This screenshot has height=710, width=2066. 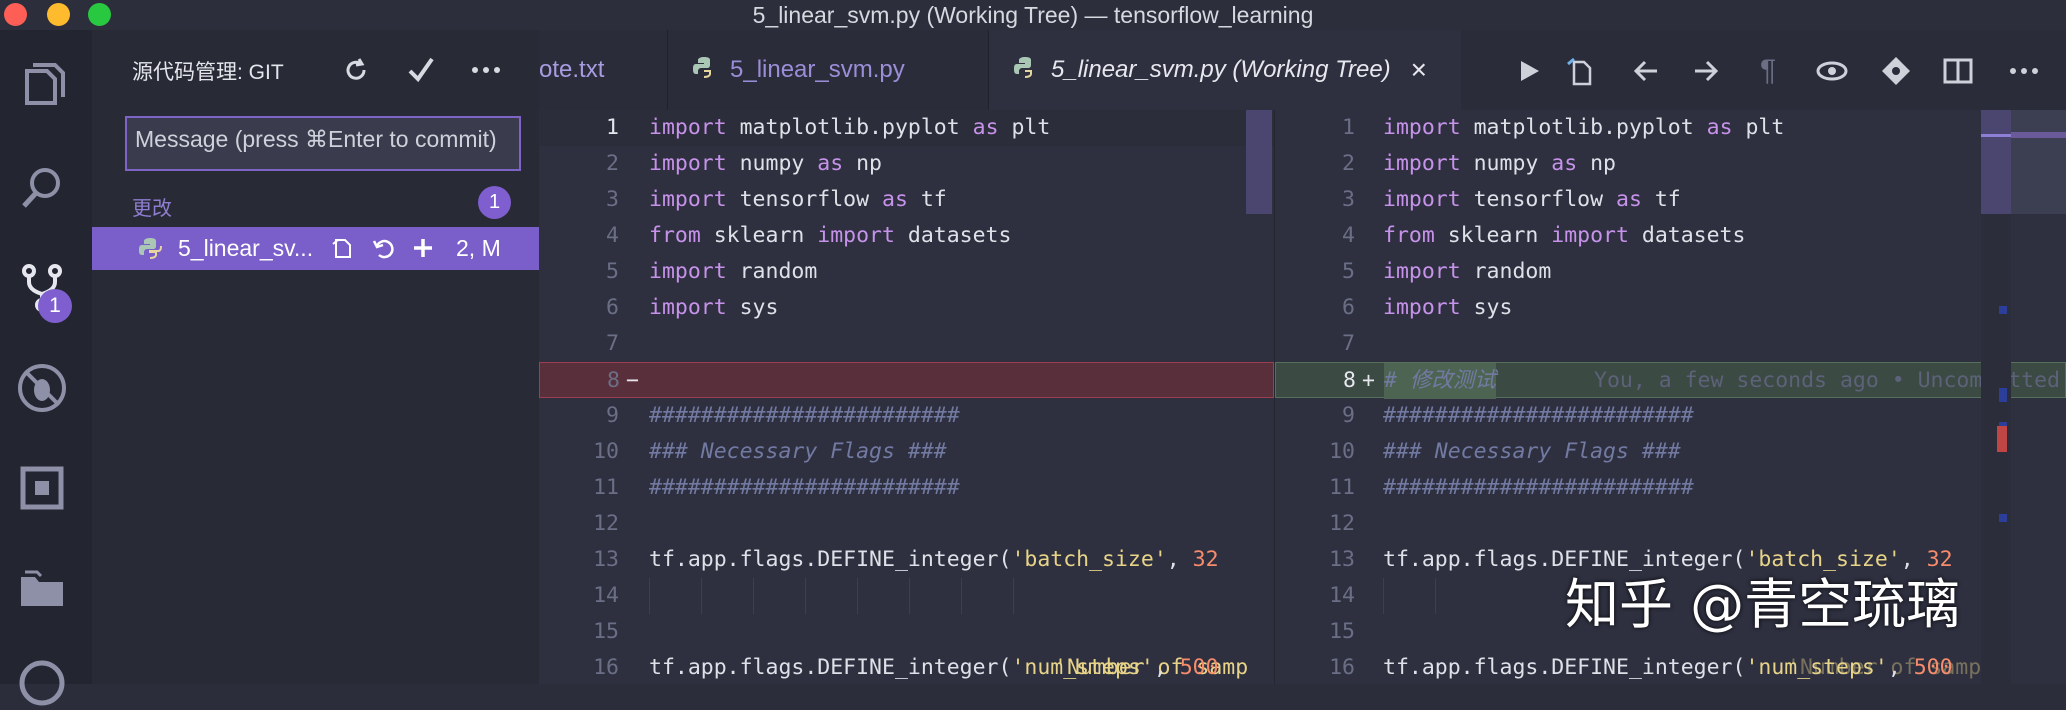 What do you see at coordinates (423, 248) in the screenshot?
I see `stage-changes-icon` at bounding box center [423, 248].